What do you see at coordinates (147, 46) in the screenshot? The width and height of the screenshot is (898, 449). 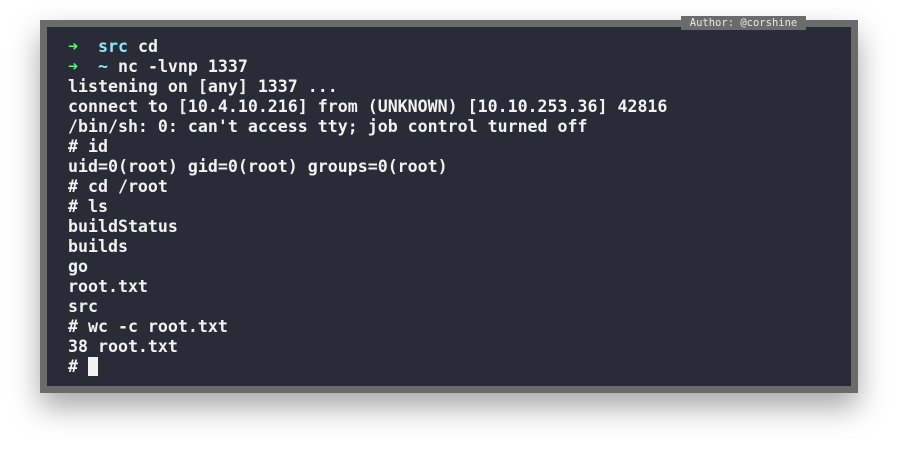 I see `command: cd` at bounding box center [147, 46].